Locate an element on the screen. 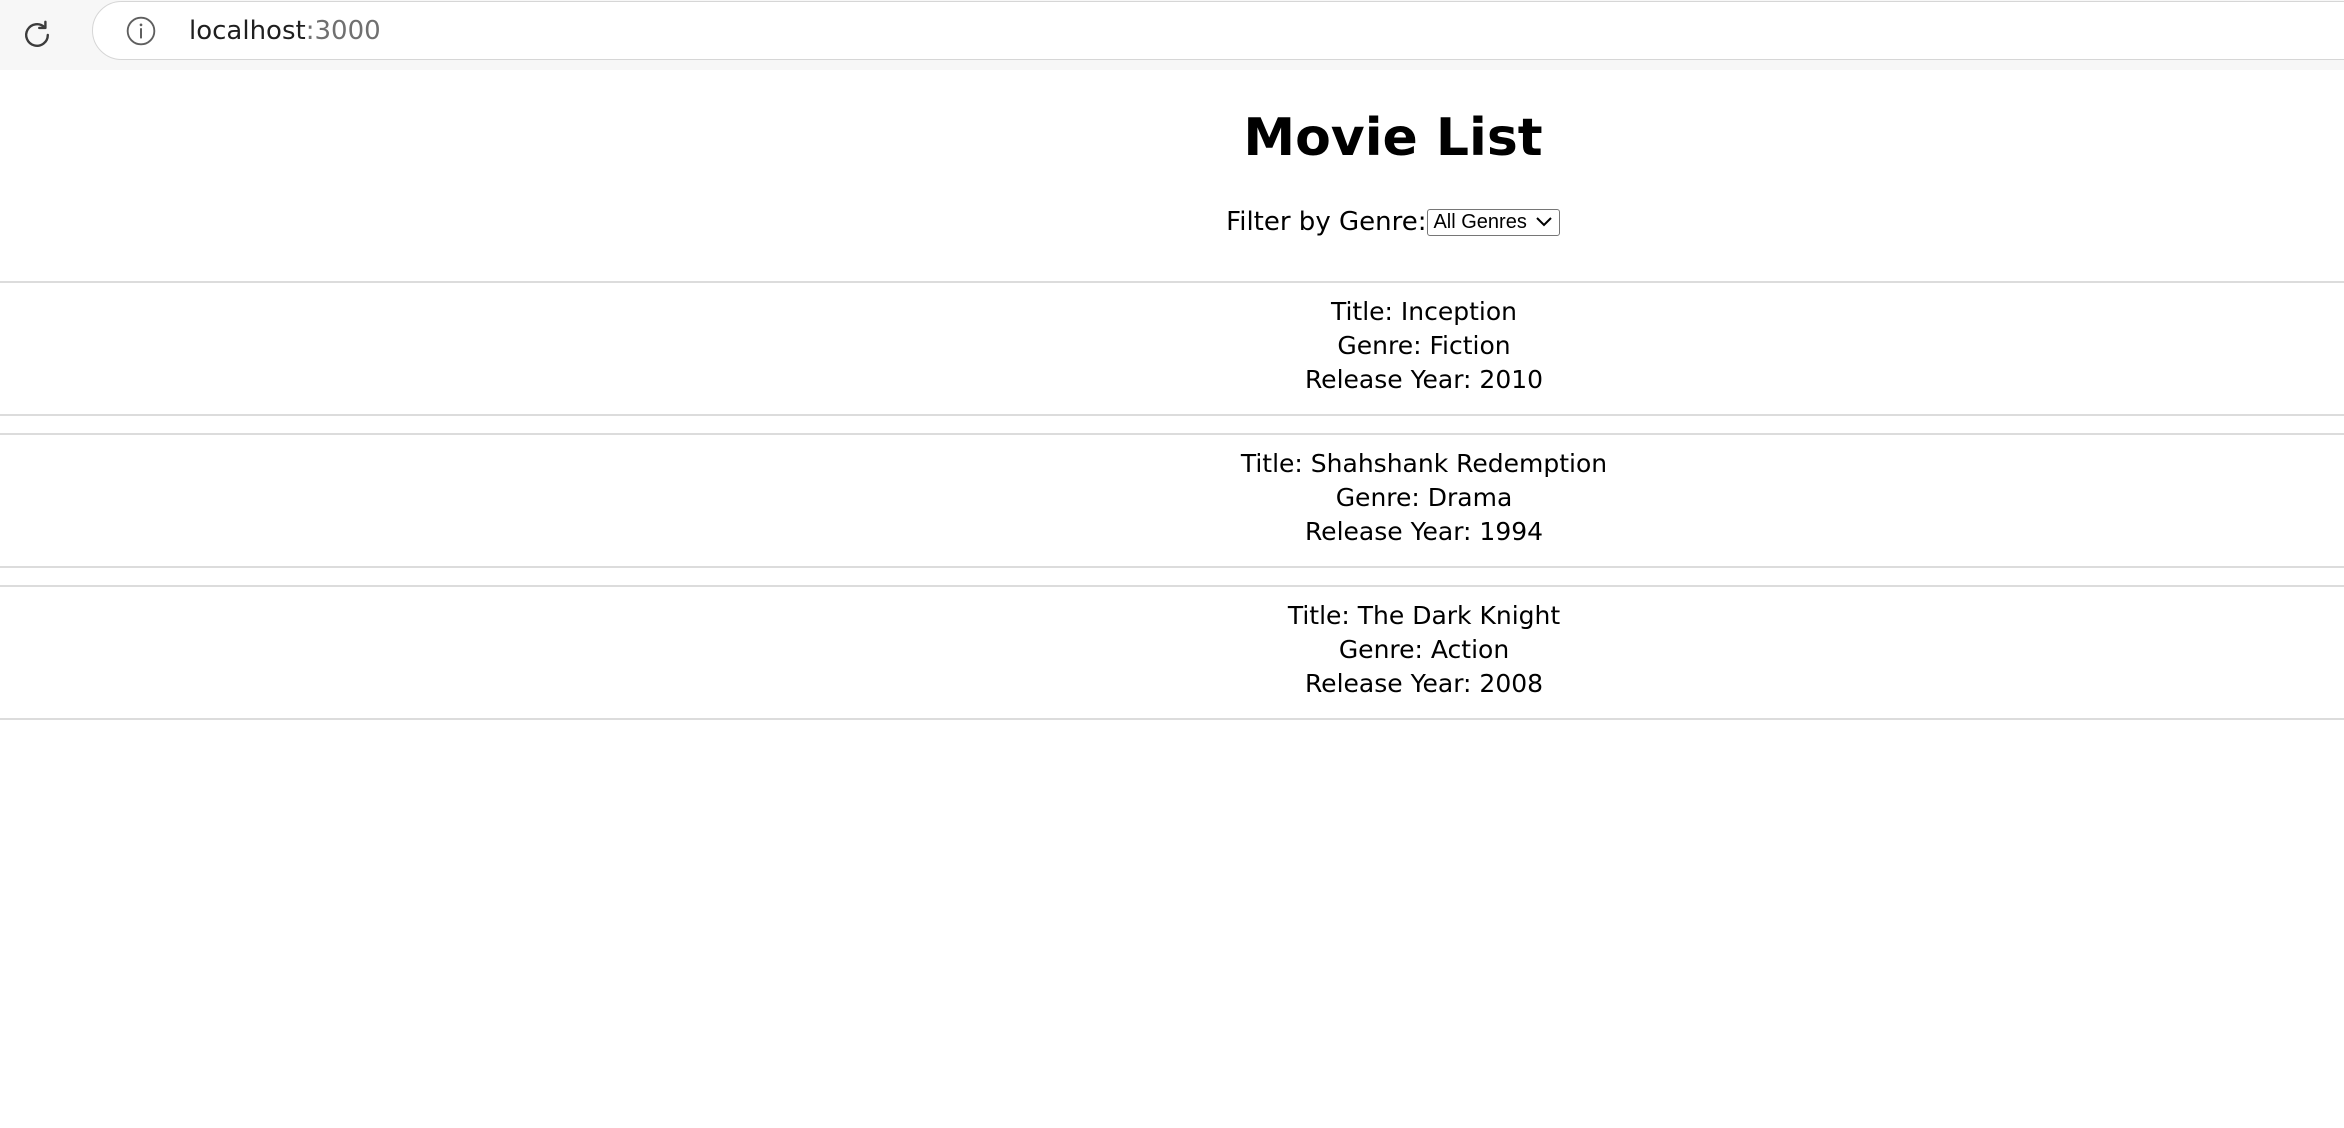 The height and width of the screenshot is (1128, 2344). url-host: localhost is located at coordinates (247, 31).